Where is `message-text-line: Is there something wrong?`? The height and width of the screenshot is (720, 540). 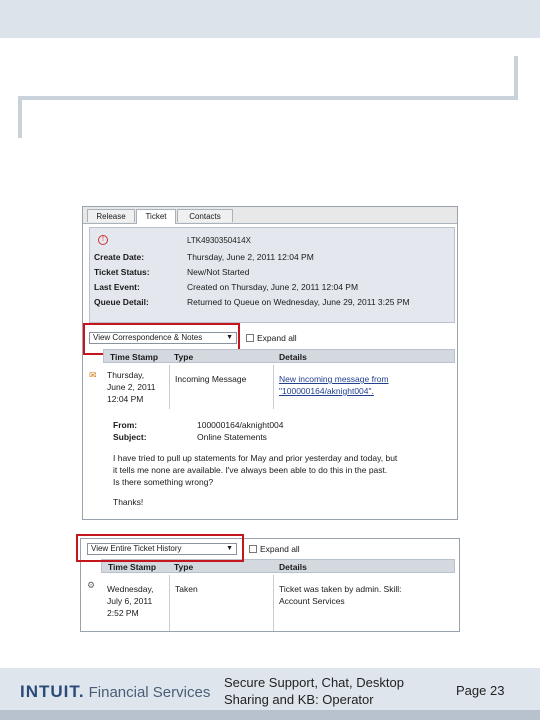 message-text-line: Is there something wrong? is located at coordinates (163, 482).